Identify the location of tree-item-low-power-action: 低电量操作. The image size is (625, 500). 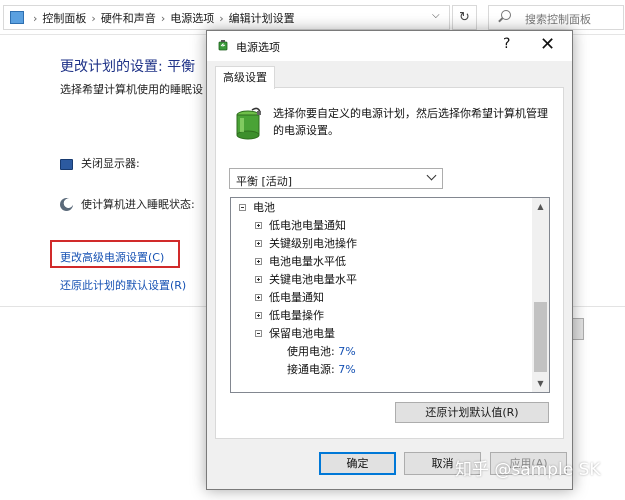
(289, 316).